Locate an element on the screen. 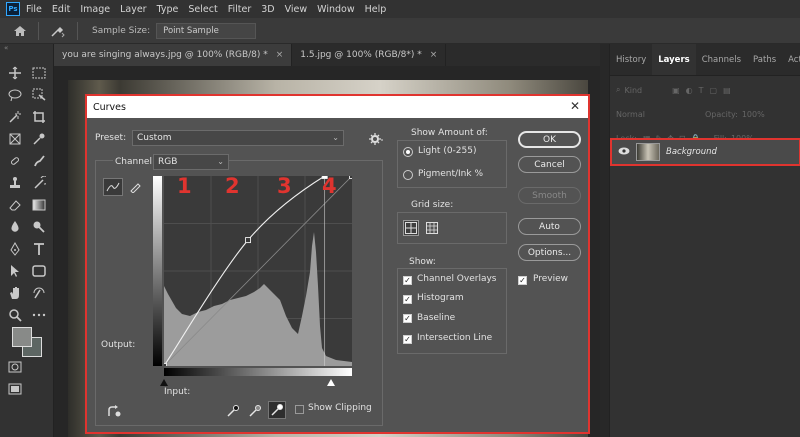 The width and height of the screenshot is (800, 437). marquee-tool-icon is located at coordinates (39, 73).